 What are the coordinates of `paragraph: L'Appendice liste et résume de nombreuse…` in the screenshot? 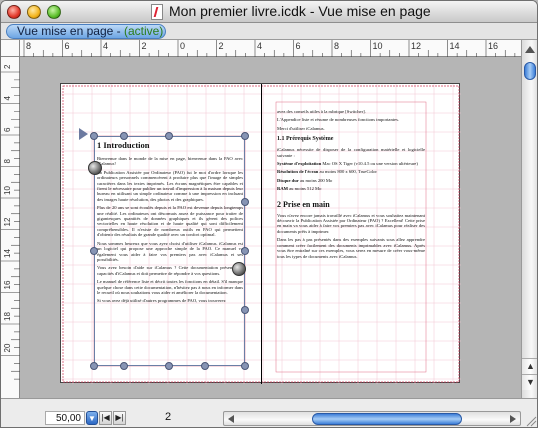 It's located at (338, 120).